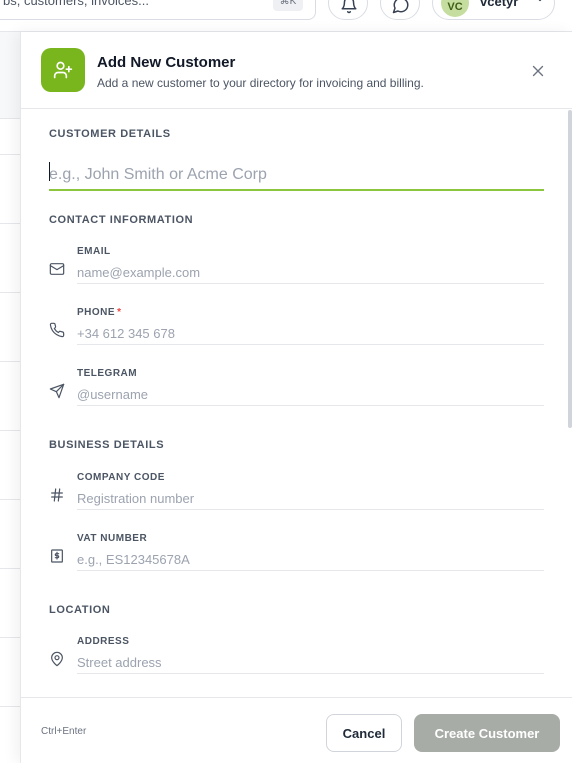 Image resolution: width=572 pixels, height=763 pixels. I want to click on notifications-button, so click(348, 10).